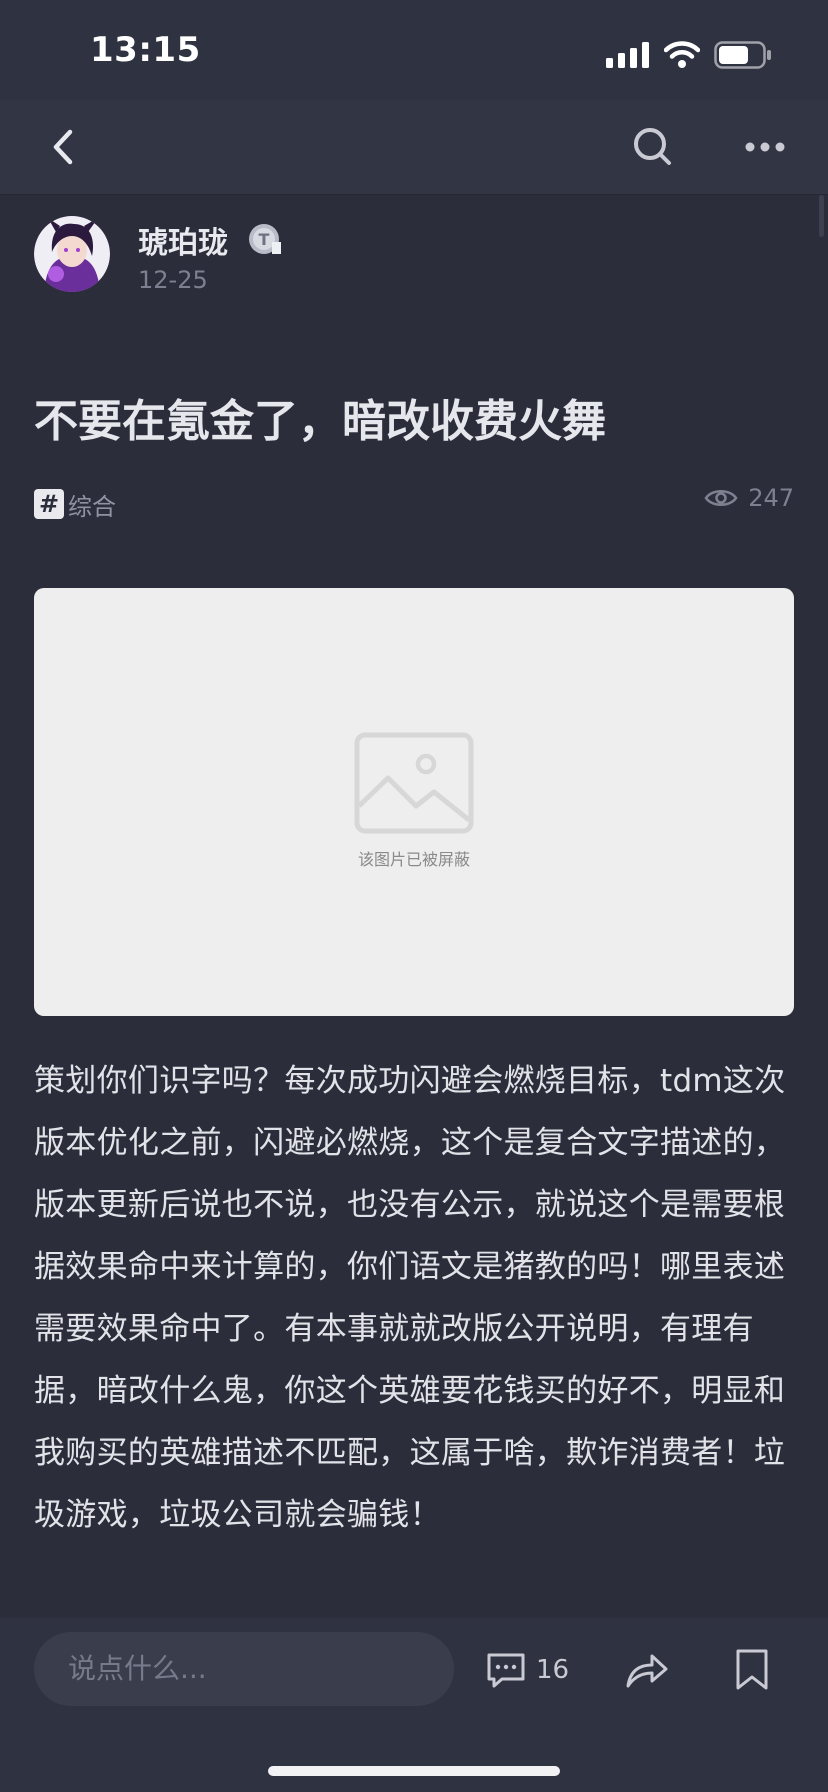 This screenshot has height=1792, width=828. What do you see at coordinates (92, 506) in the screenshot?
I see `tag-label: 综合` at bounding box center [92, 506].